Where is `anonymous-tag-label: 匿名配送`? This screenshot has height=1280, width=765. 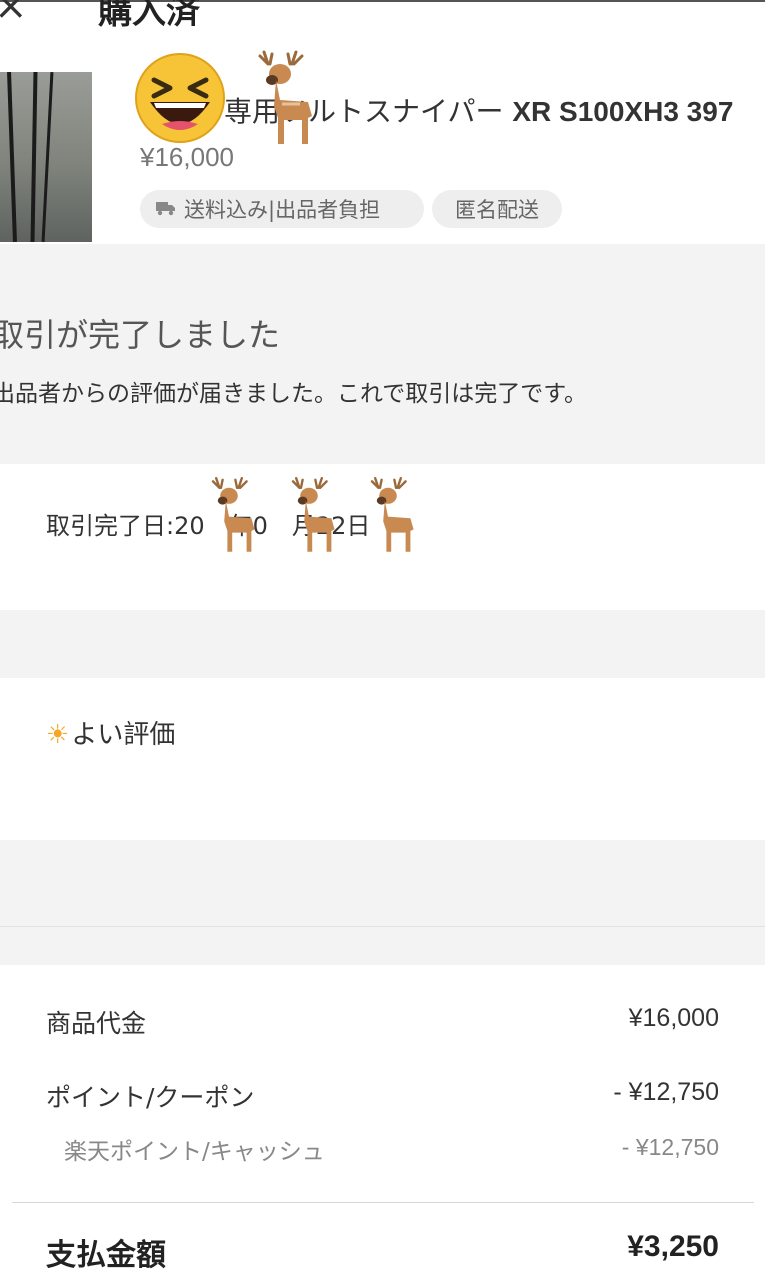 anonymous-tag-label: 匿名配送 is located at coordinates (497, 210).